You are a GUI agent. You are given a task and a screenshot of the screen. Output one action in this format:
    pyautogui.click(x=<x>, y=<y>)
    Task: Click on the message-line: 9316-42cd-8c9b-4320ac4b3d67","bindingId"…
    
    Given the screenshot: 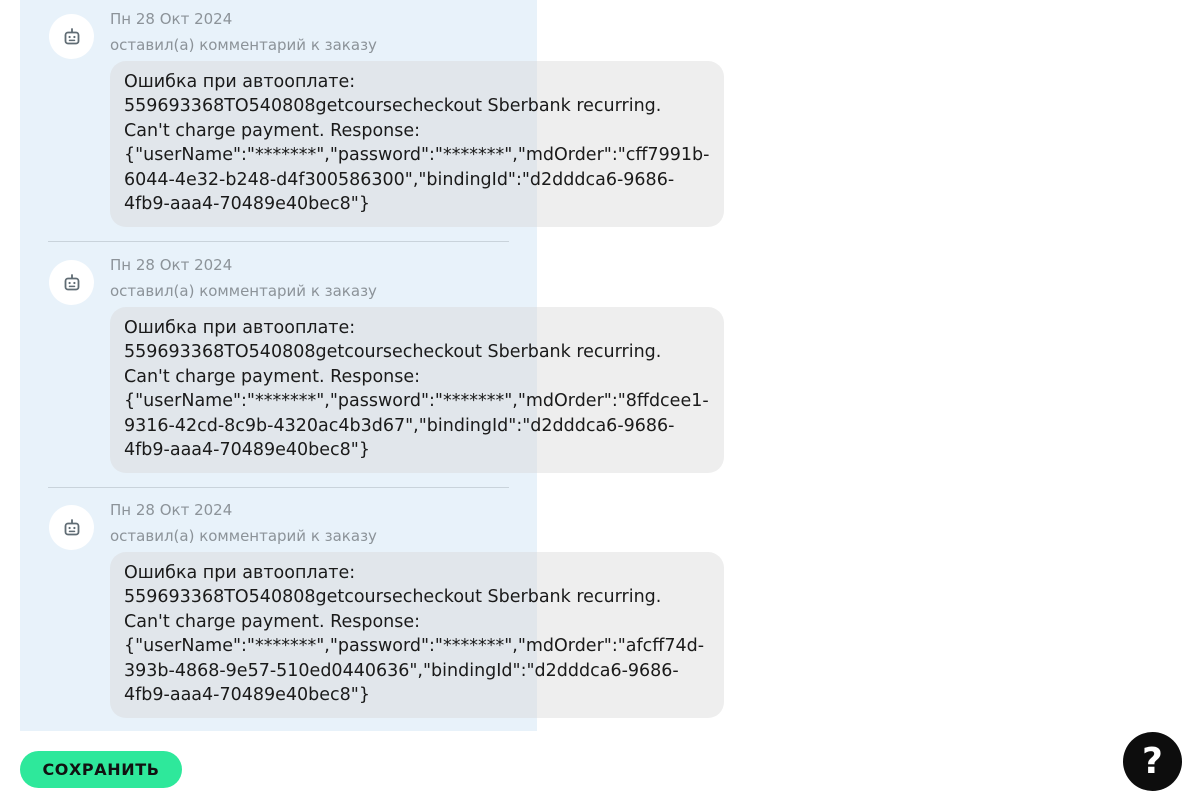 What is the action you would take?
    pyautogui.click(x=399, y=425)
    